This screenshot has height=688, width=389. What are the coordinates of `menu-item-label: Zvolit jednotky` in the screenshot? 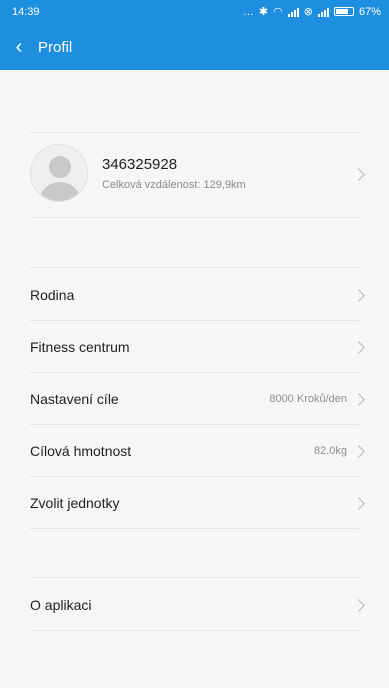 It's located at (75, 503).